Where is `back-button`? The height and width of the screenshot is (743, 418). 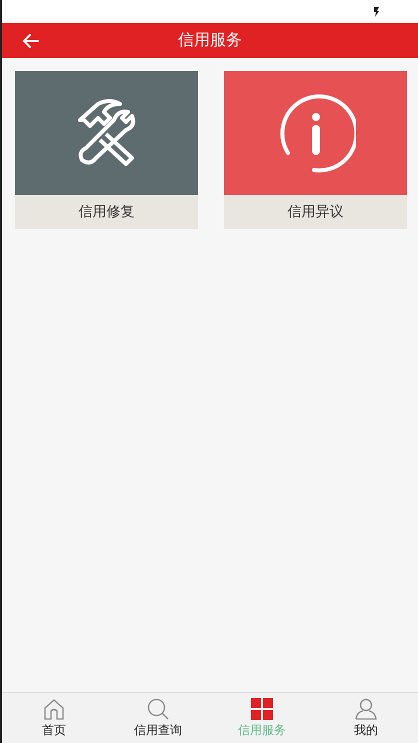
back-button is located at coordinates (31, 41).